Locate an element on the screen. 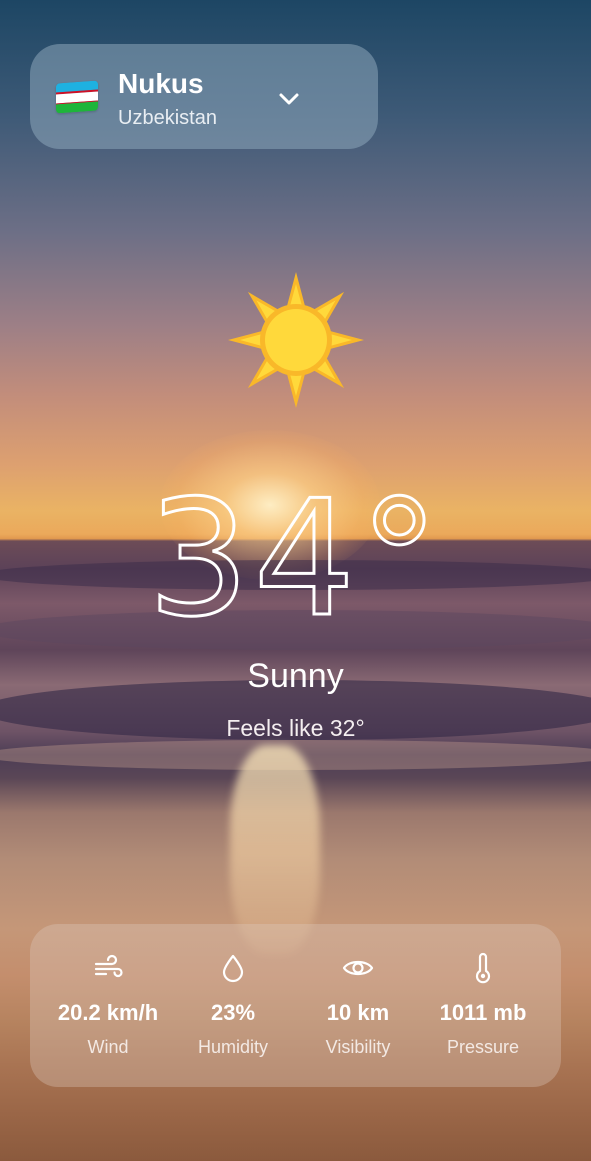 This screenshot has height=1161, width=591. water-drop-icon is located at coordinates (233, 968).